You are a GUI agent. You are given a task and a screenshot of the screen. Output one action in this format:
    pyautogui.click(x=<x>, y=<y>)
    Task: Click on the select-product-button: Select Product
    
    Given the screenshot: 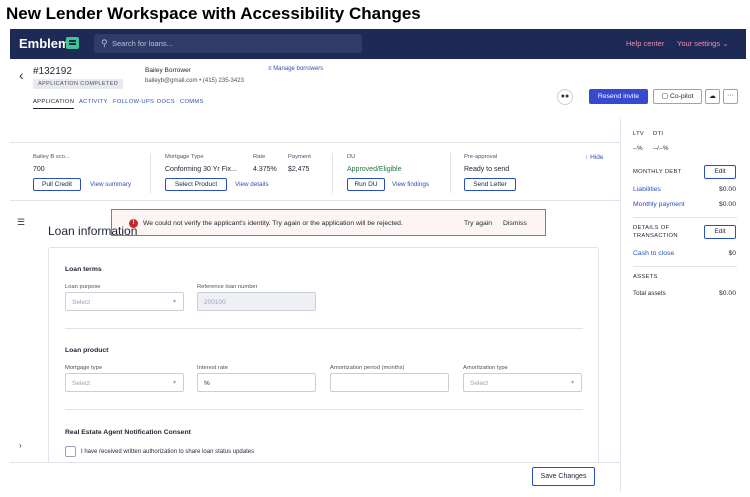 What is the action you would take?
    pyautogui.click(x=196, y=184)
    